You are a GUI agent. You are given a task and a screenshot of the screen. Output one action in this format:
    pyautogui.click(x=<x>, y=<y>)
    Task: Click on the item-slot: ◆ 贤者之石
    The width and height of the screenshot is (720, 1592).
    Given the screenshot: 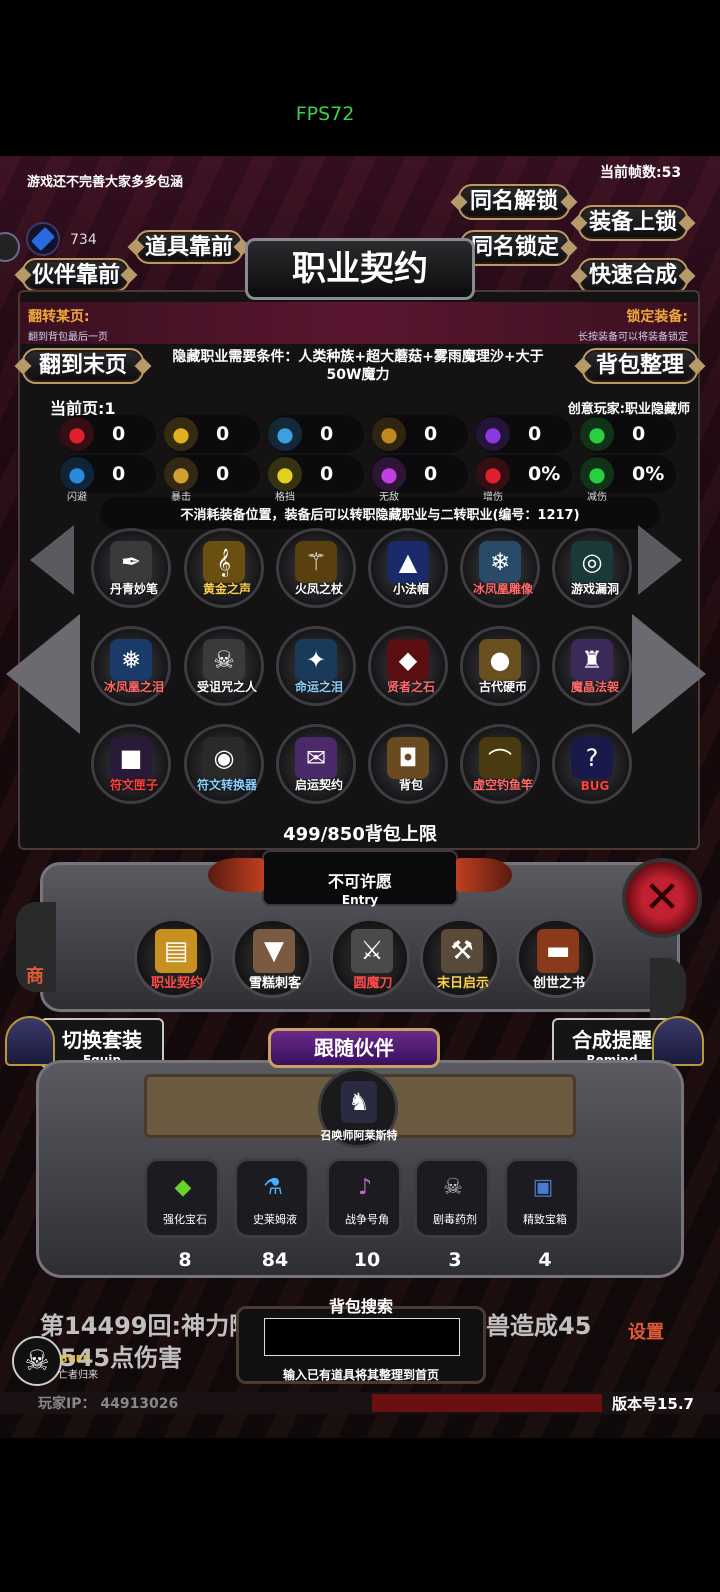 What is the action you would take?
    pyautogui.click(x=408, y=666)
    